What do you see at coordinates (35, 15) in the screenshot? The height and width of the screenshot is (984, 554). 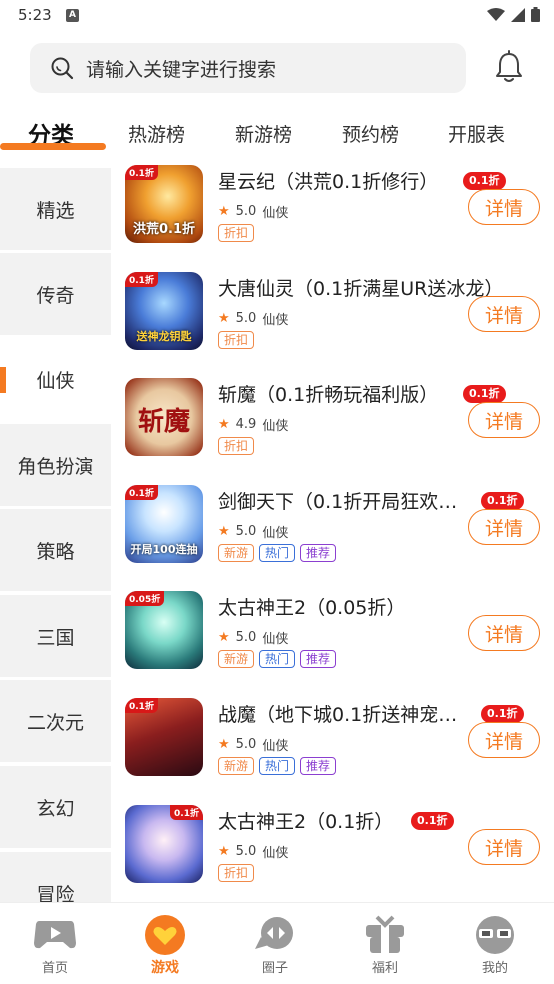 I see `status-time: 5:23` at bounding box center [35, 15].